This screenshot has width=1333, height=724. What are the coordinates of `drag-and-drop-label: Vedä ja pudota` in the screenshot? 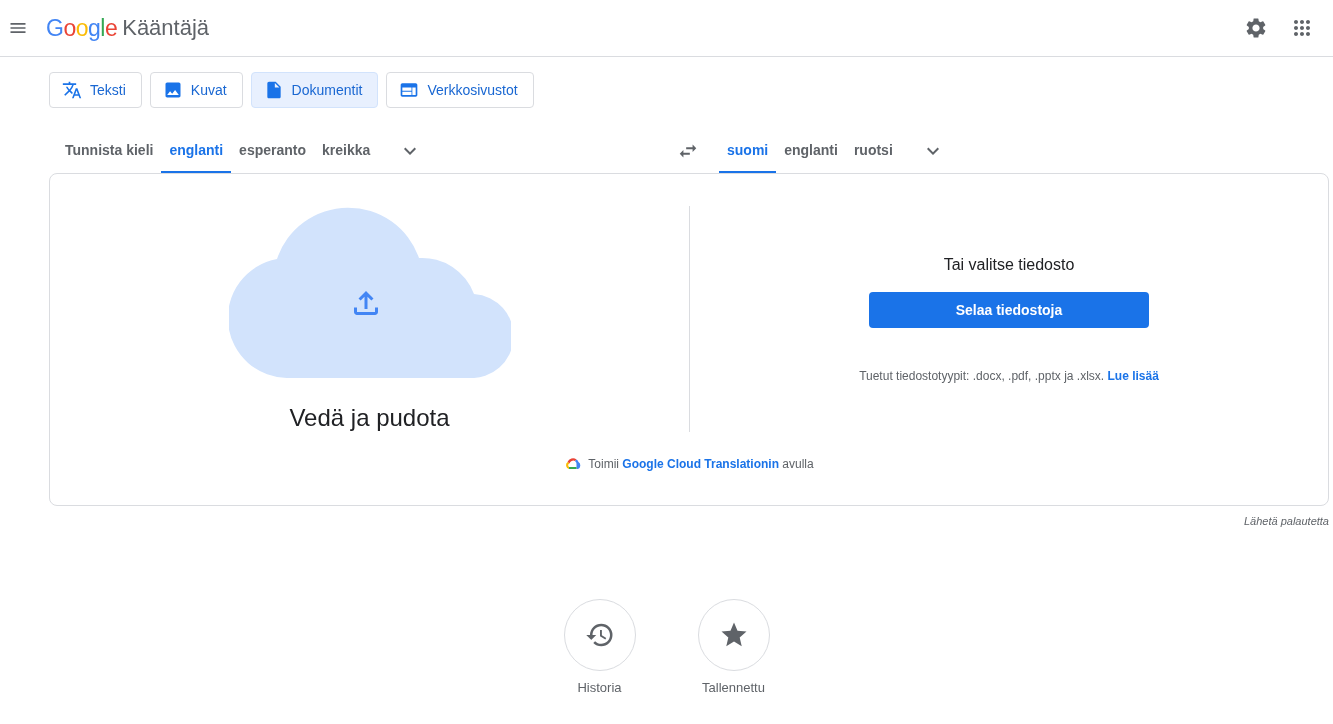 It's located at (369, 418).